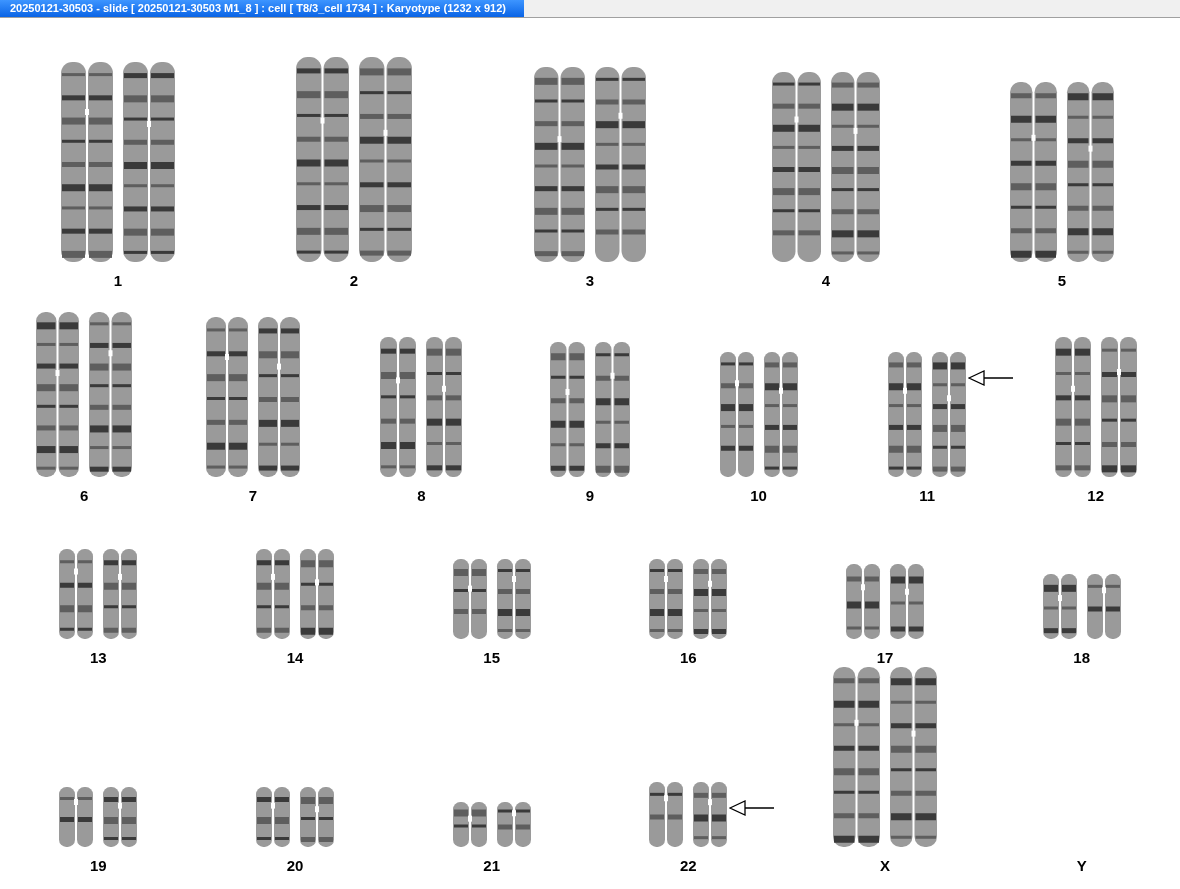 This screenshot has height=889, width=1180. What do you see at coordinates (688, 866) in the screenshot?
I see `chromosome-number: 22` at bounding box center [688, 866].